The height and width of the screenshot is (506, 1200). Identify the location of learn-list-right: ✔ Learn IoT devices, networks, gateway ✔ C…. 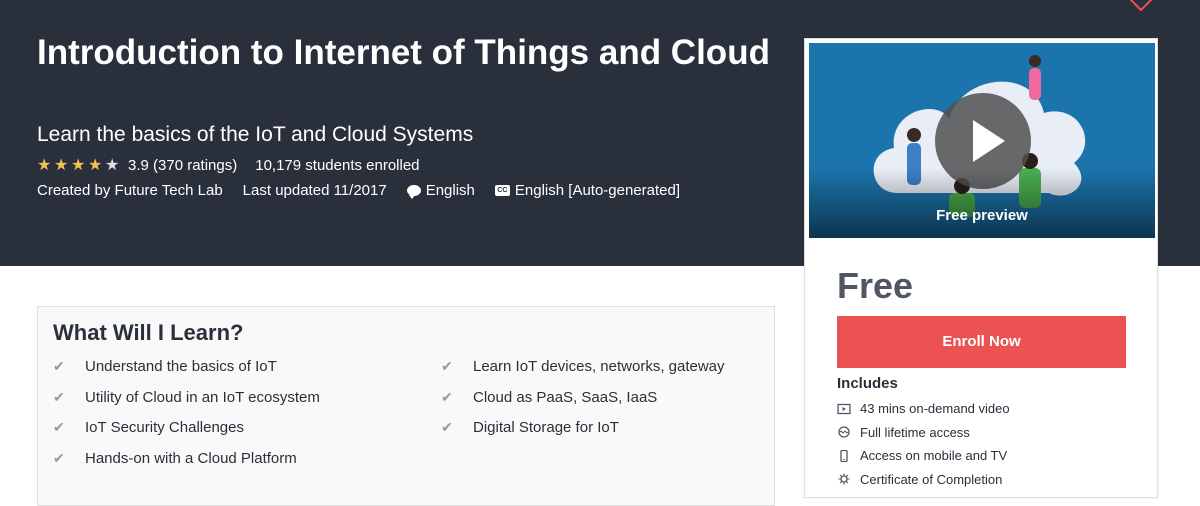
(583, 404).